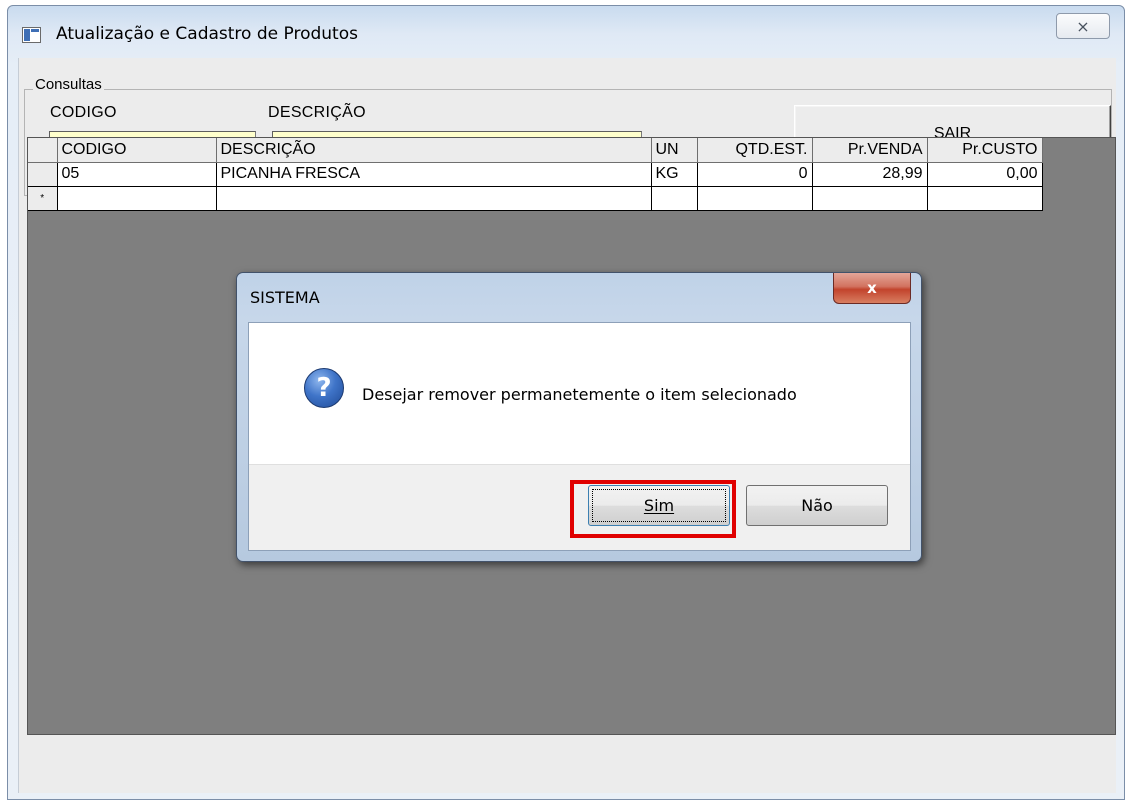 The width and height of the screenshot is (1130, 803). Describe the element at coordinates (207, 34) in the screenshot. I see `window-title: Atualização e Cadastro de Produtos` at that location.